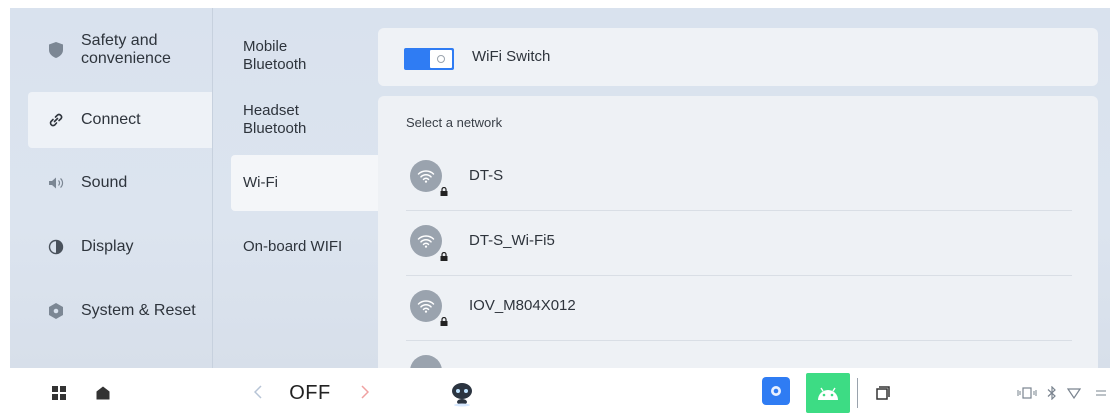 The width and height of the screenshot is (1110, 419). I want to click on wifi-switch-panel: WiFi Switch, so click(738, 57).